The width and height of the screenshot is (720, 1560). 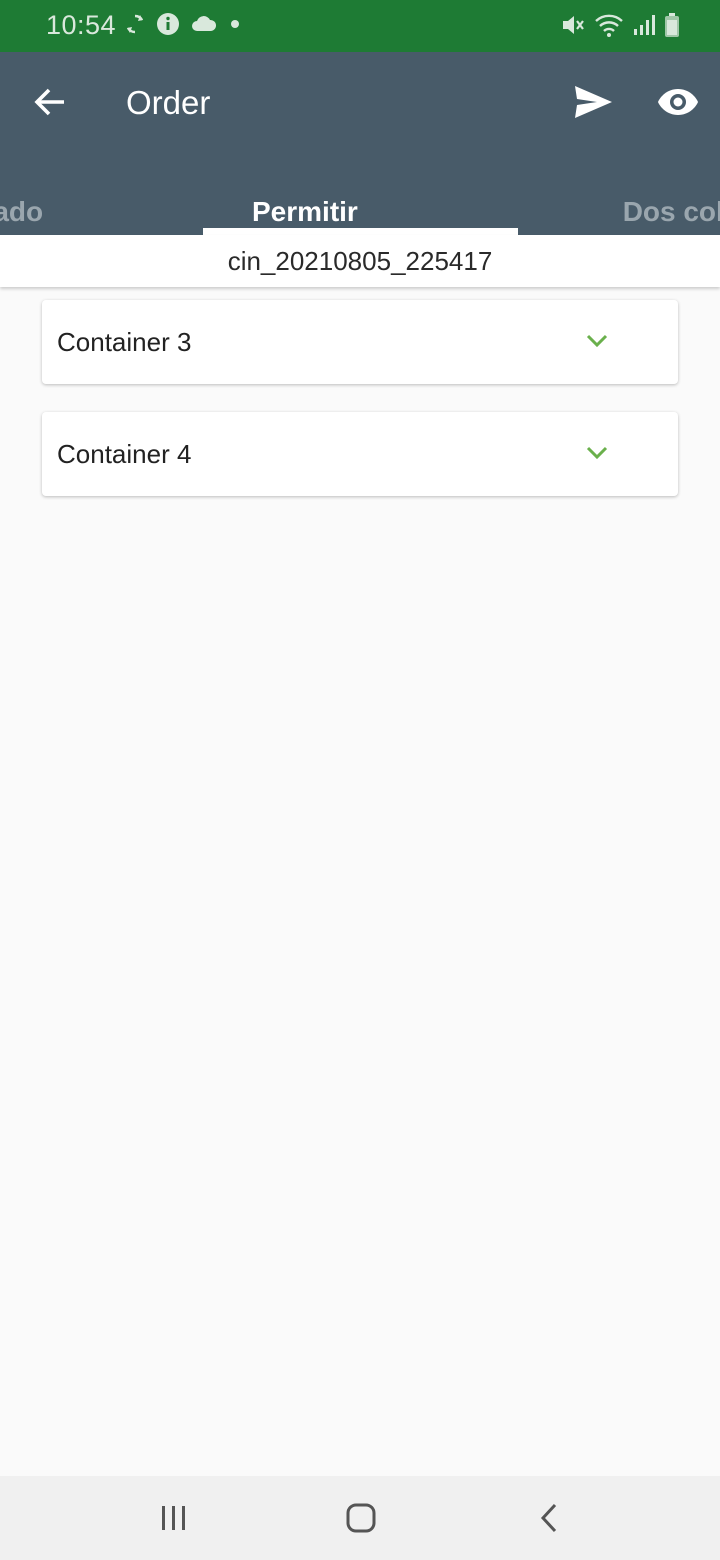 What do you see at coordinates (124, 342) in the screenshot?
I see `container-label: Container 3` at bounding box center [124, 342].